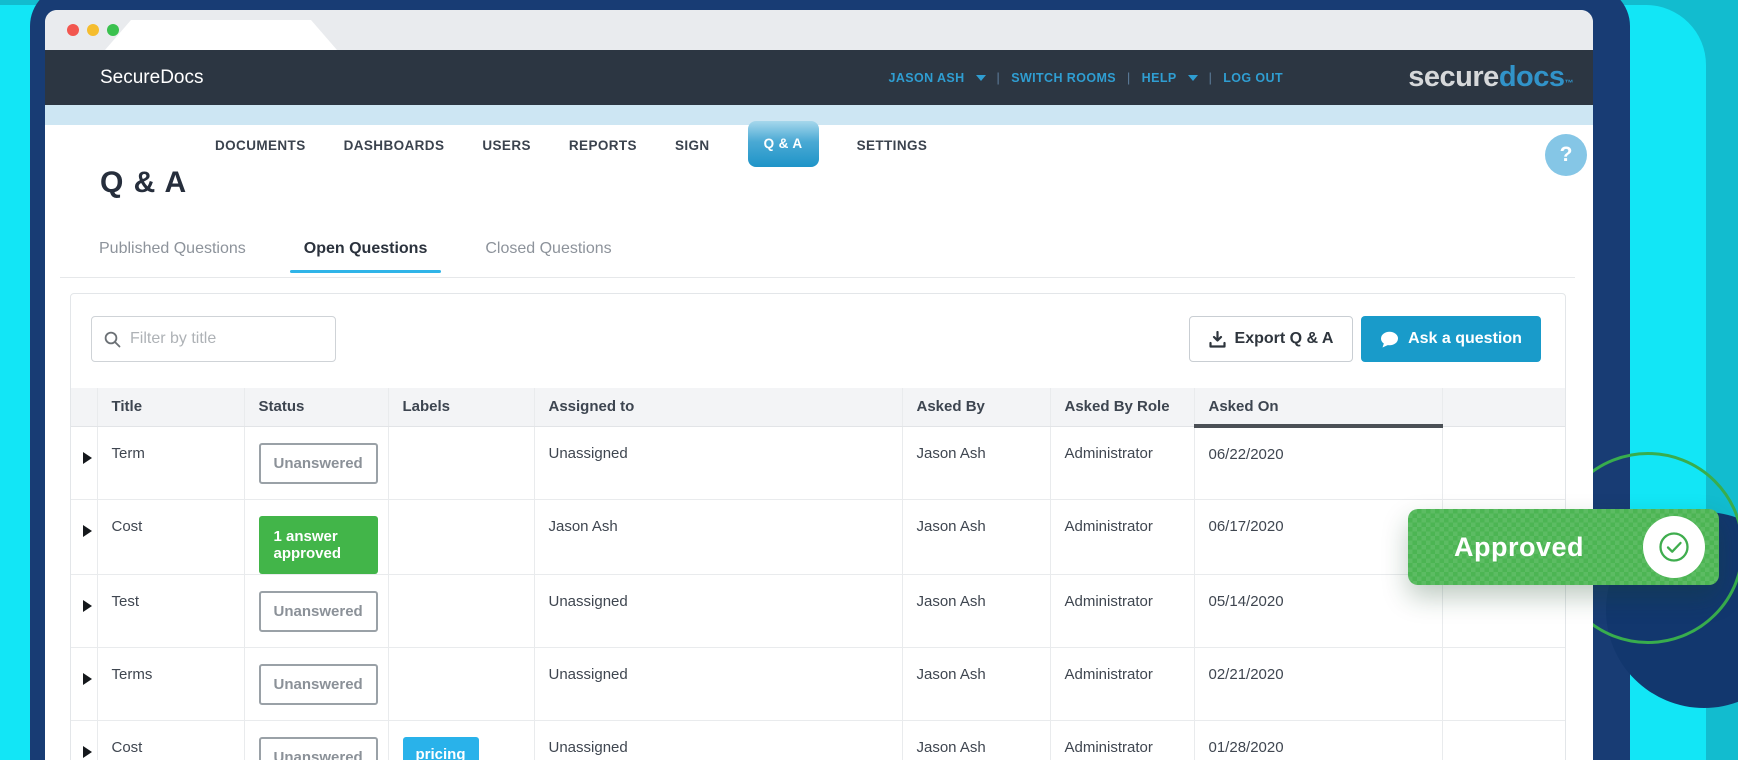 This screenshot has height=760, width=1738. I want to click on nav-item-documents: DOCUMENTS, so click(260, 146).